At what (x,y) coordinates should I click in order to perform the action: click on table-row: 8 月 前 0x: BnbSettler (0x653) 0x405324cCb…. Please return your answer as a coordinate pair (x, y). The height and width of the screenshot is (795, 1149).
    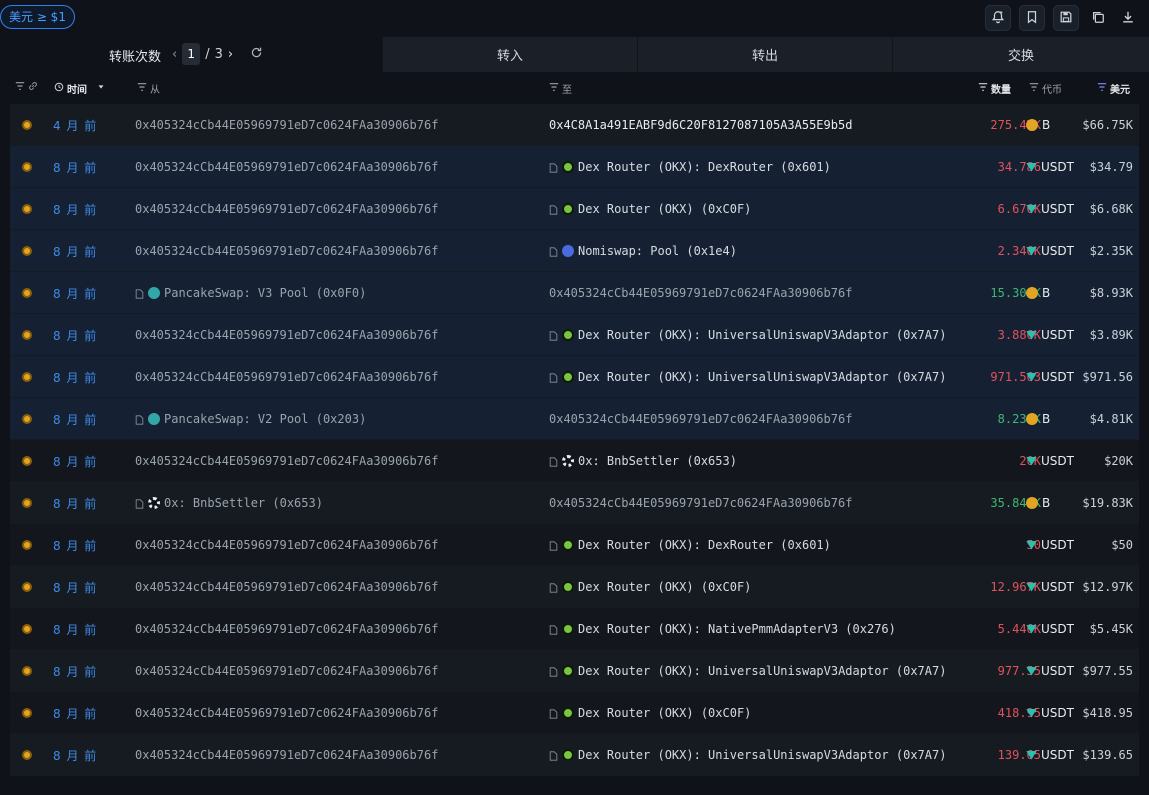
    Looking at the image, I should click on (574, 503).